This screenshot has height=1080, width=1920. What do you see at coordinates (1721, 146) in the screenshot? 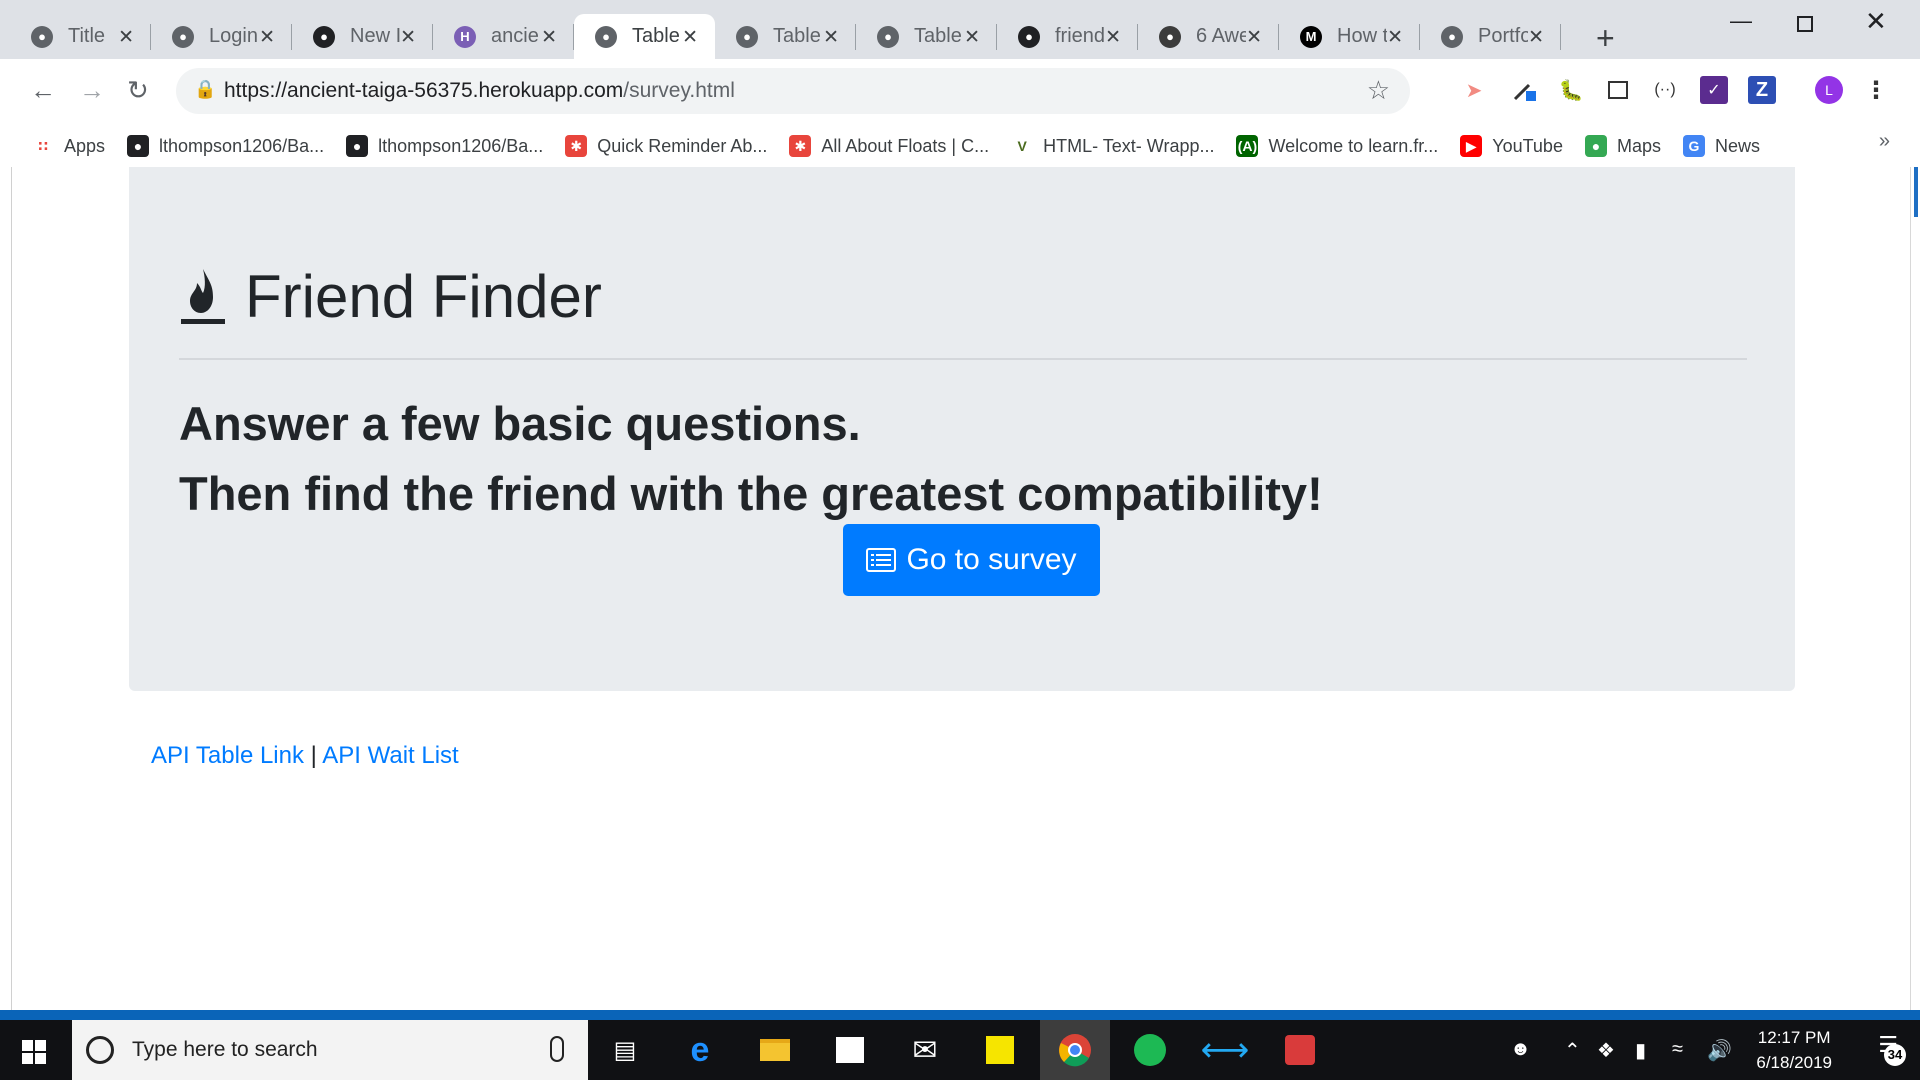
I see `bookmark-item: G News` at bounding box center [1721, 146].